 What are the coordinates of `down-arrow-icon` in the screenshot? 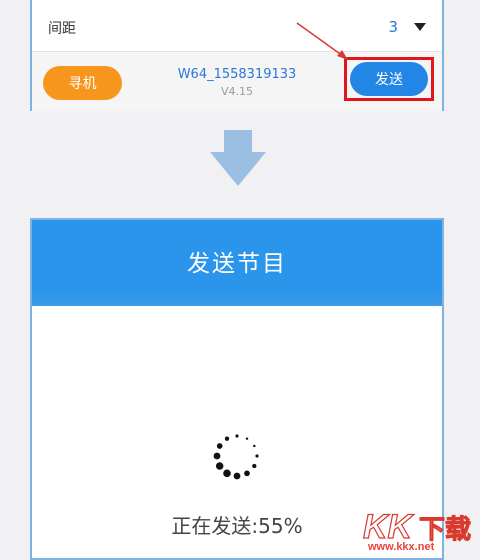 It's located at (238, 158).